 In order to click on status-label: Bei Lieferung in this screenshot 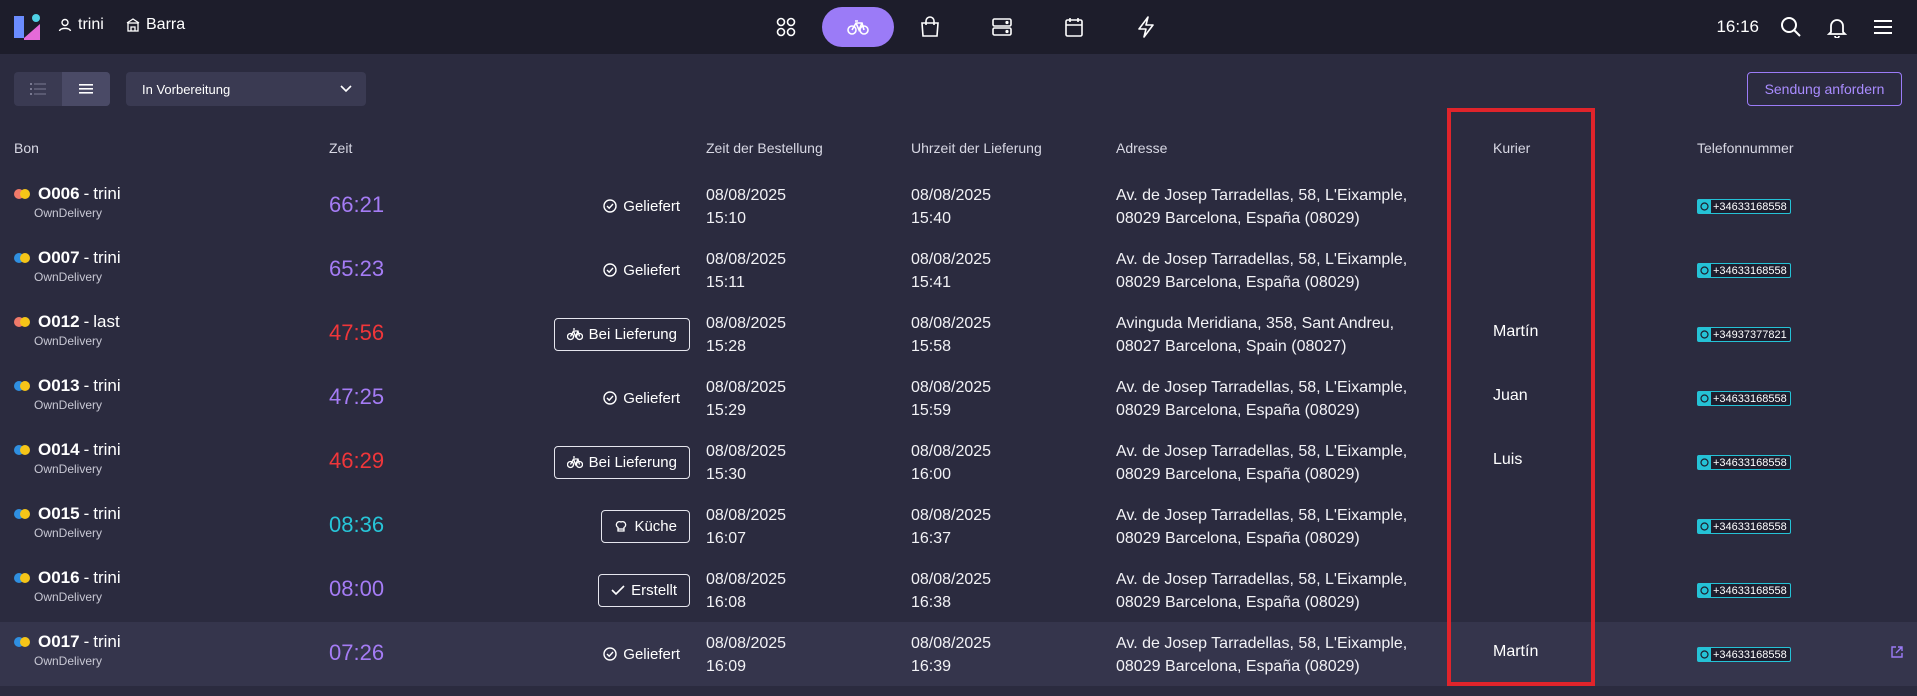, I will do `click(632, 334)`.